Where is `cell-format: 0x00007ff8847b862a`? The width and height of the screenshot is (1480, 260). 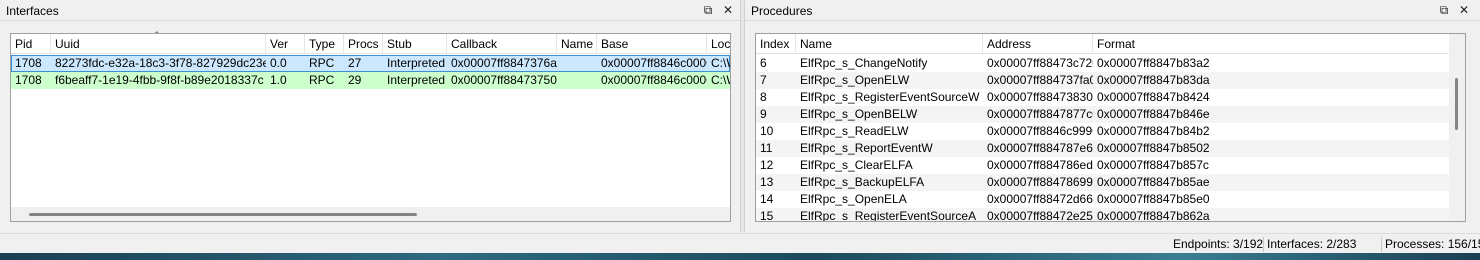
cell-format: 0x00007ff8847b862a is located at coordinates (1153, 215).